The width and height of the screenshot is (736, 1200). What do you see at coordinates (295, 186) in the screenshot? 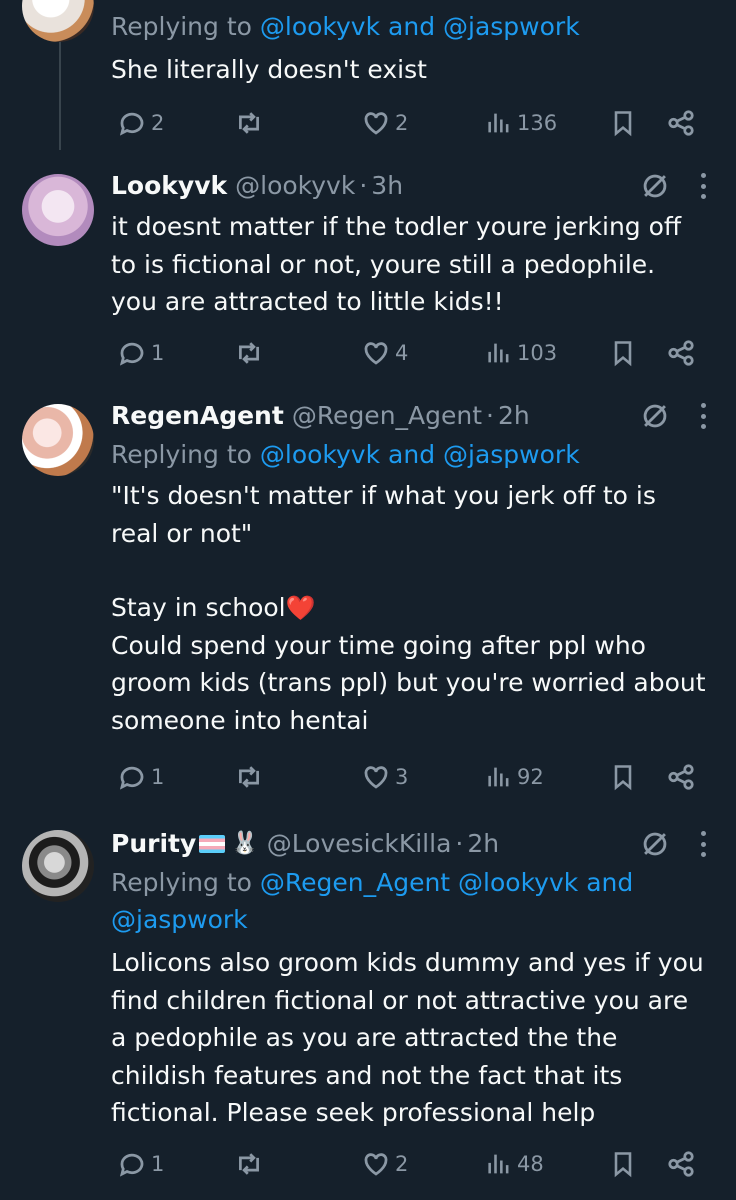
I see `user-handle: @lookyvk` at bounding box center [295, 186].